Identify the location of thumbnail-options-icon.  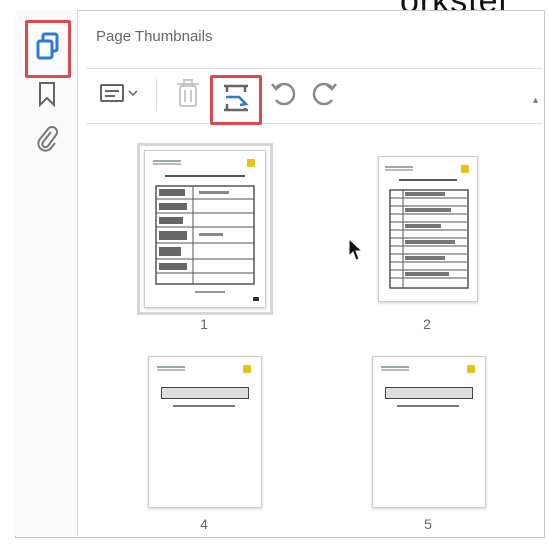
(120, 95).